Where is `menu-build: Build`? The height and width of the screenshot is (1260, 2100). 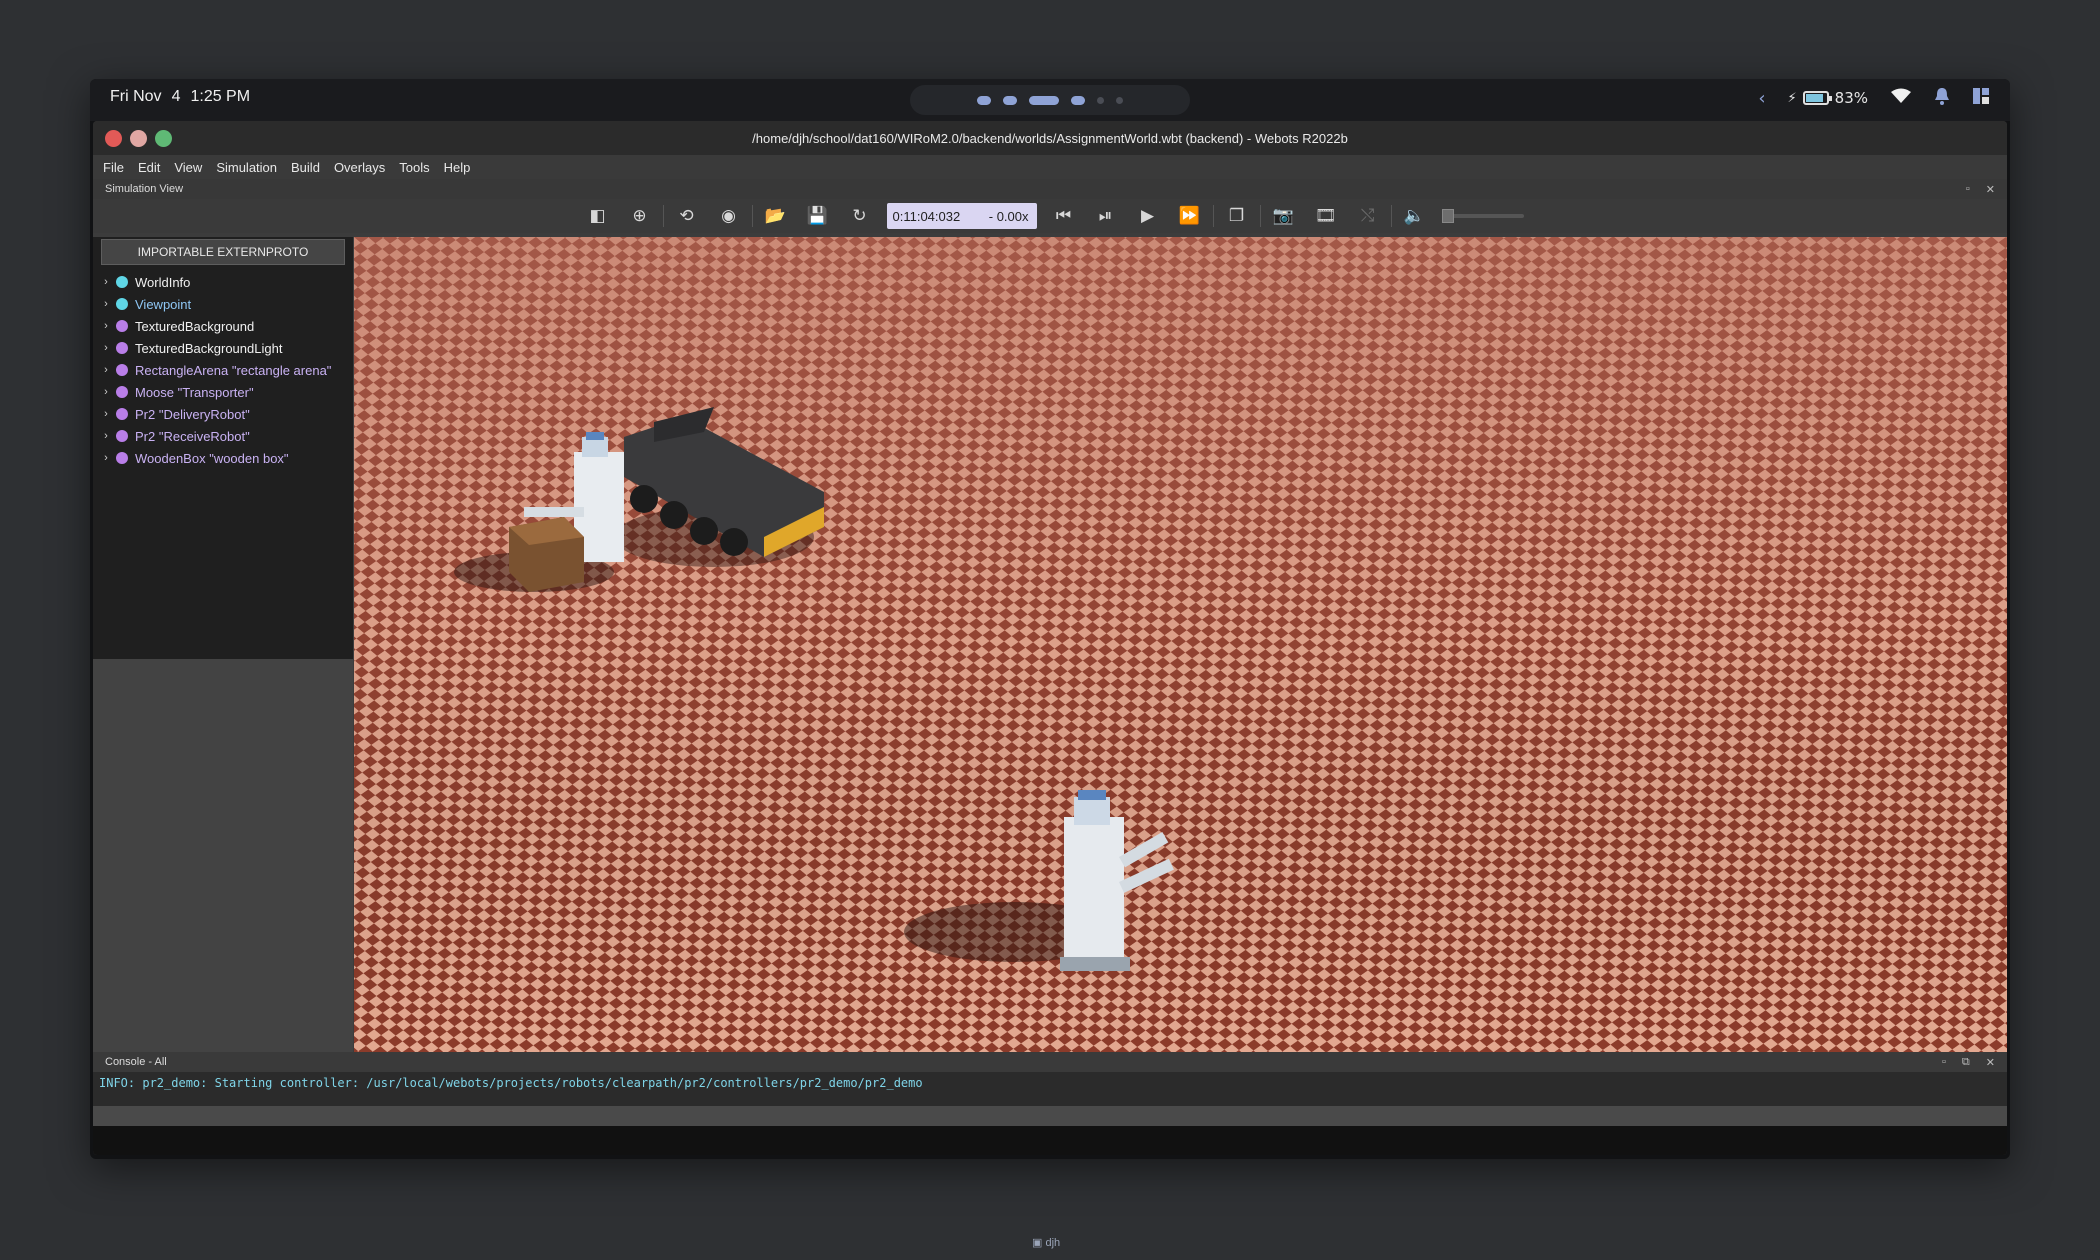 menu-build: Build is located at coordinates (305, 167).